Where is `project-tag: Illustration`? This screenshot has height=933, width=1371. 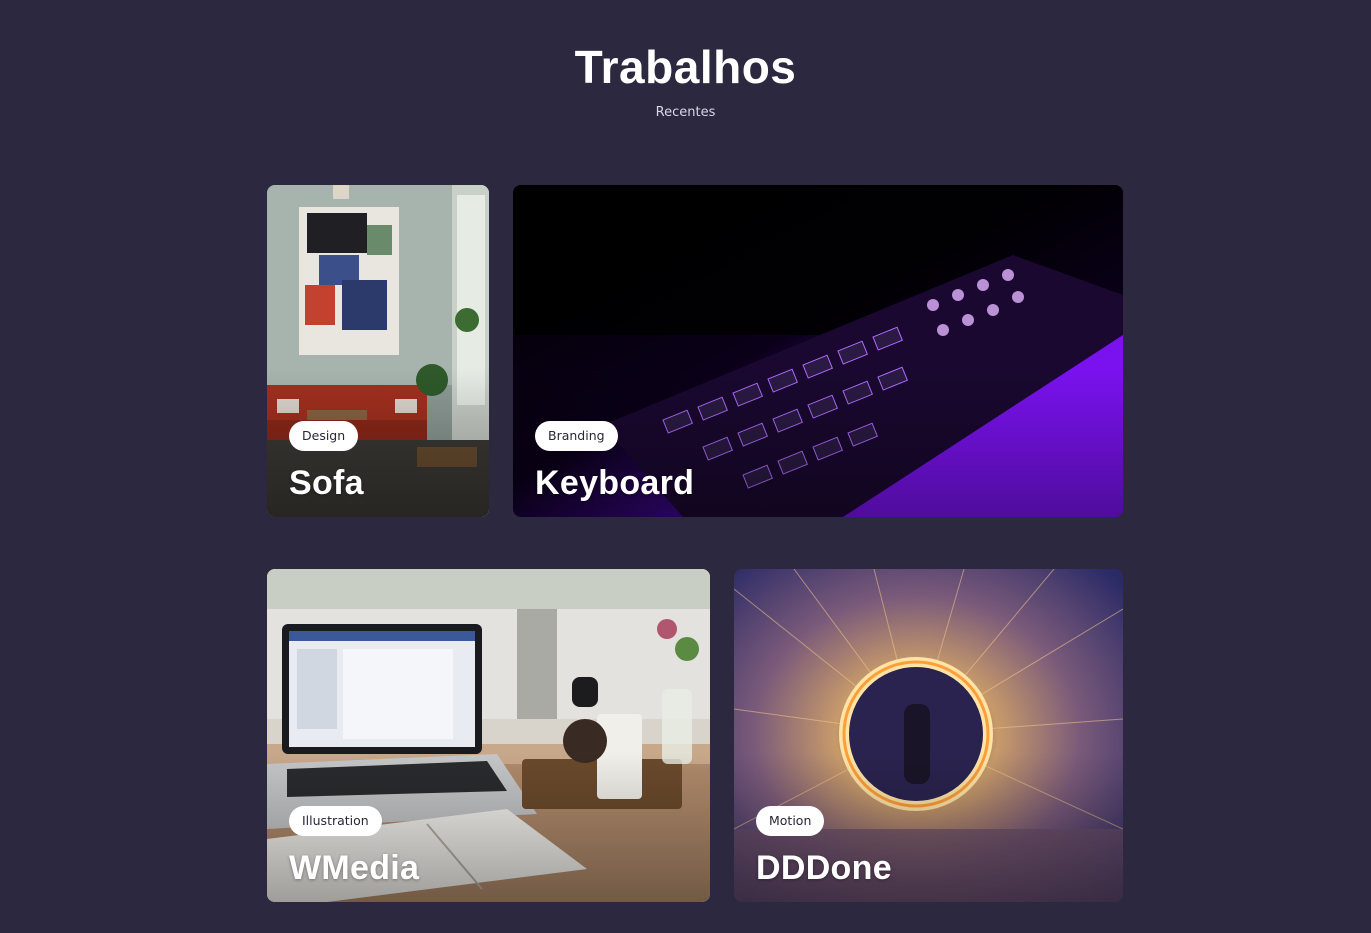 project-tag: Illustration is located at coordinates (335, 821).